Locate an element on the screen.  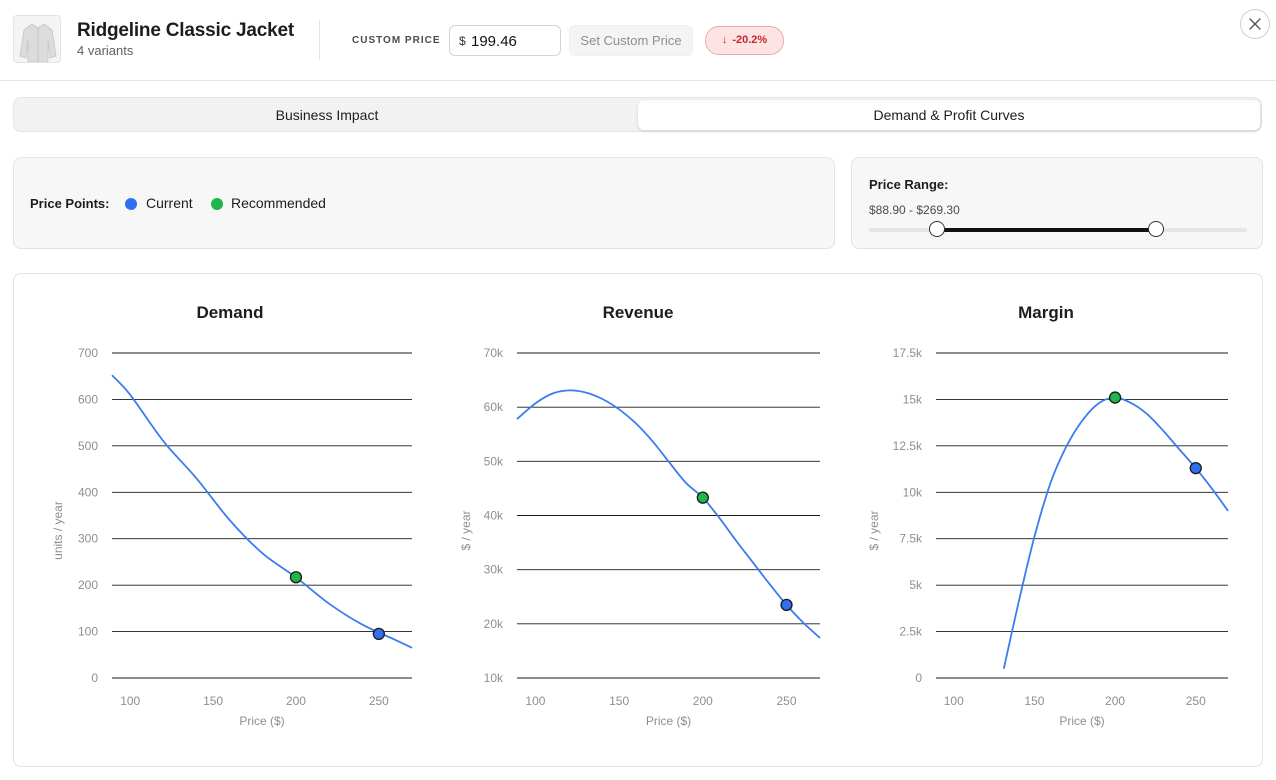
slider-min-handle is located at coordinates (937, 229).